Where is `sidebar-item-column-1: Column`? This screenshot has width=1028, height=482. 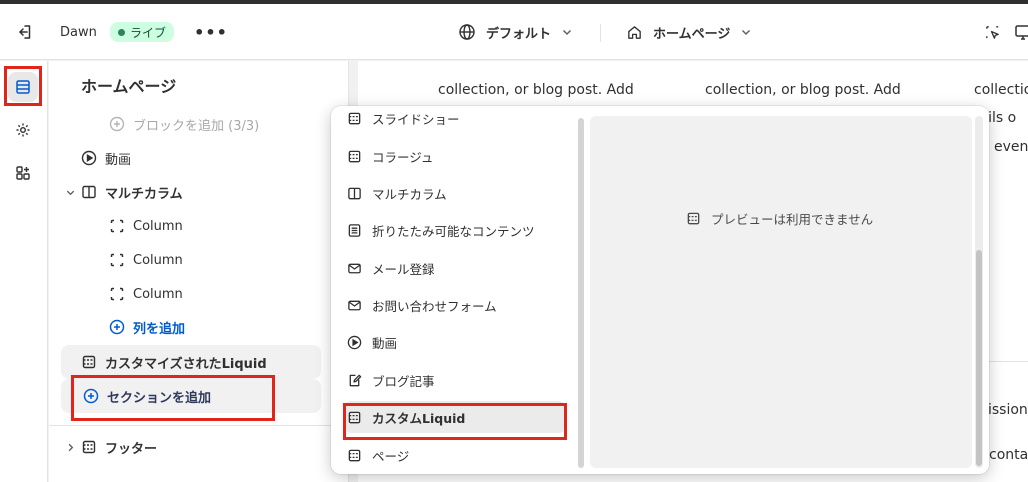
sidebar-item-column-1: Column is located at coordinates (237, 226).